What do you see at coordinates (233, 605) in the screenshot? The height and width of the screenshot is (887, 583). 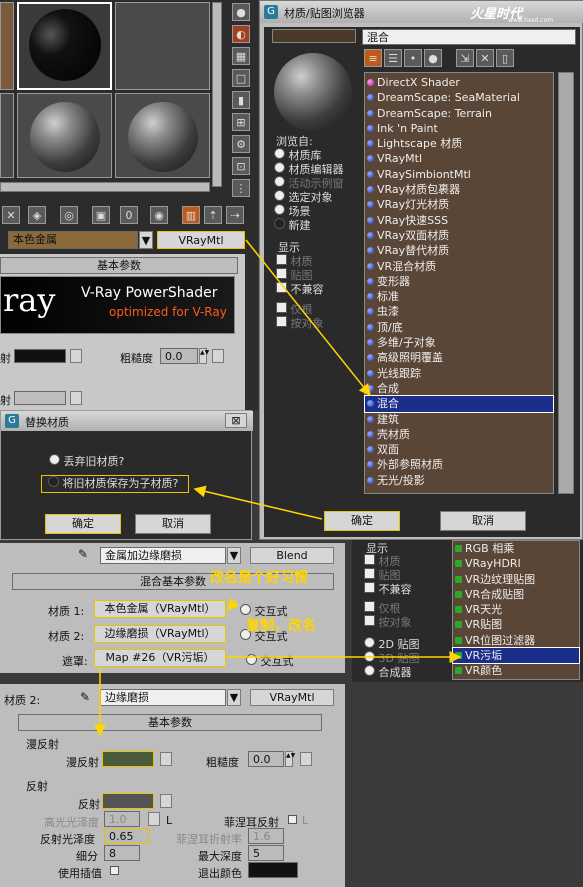 I see `arrow-rename` at bounding box center [233, 605].